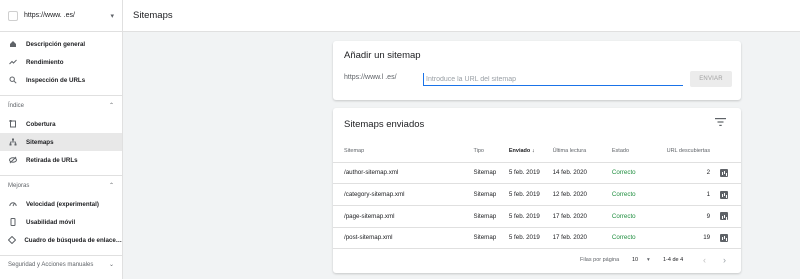  I want to click on cell-discovered-urls: 9, so click(688, 216).